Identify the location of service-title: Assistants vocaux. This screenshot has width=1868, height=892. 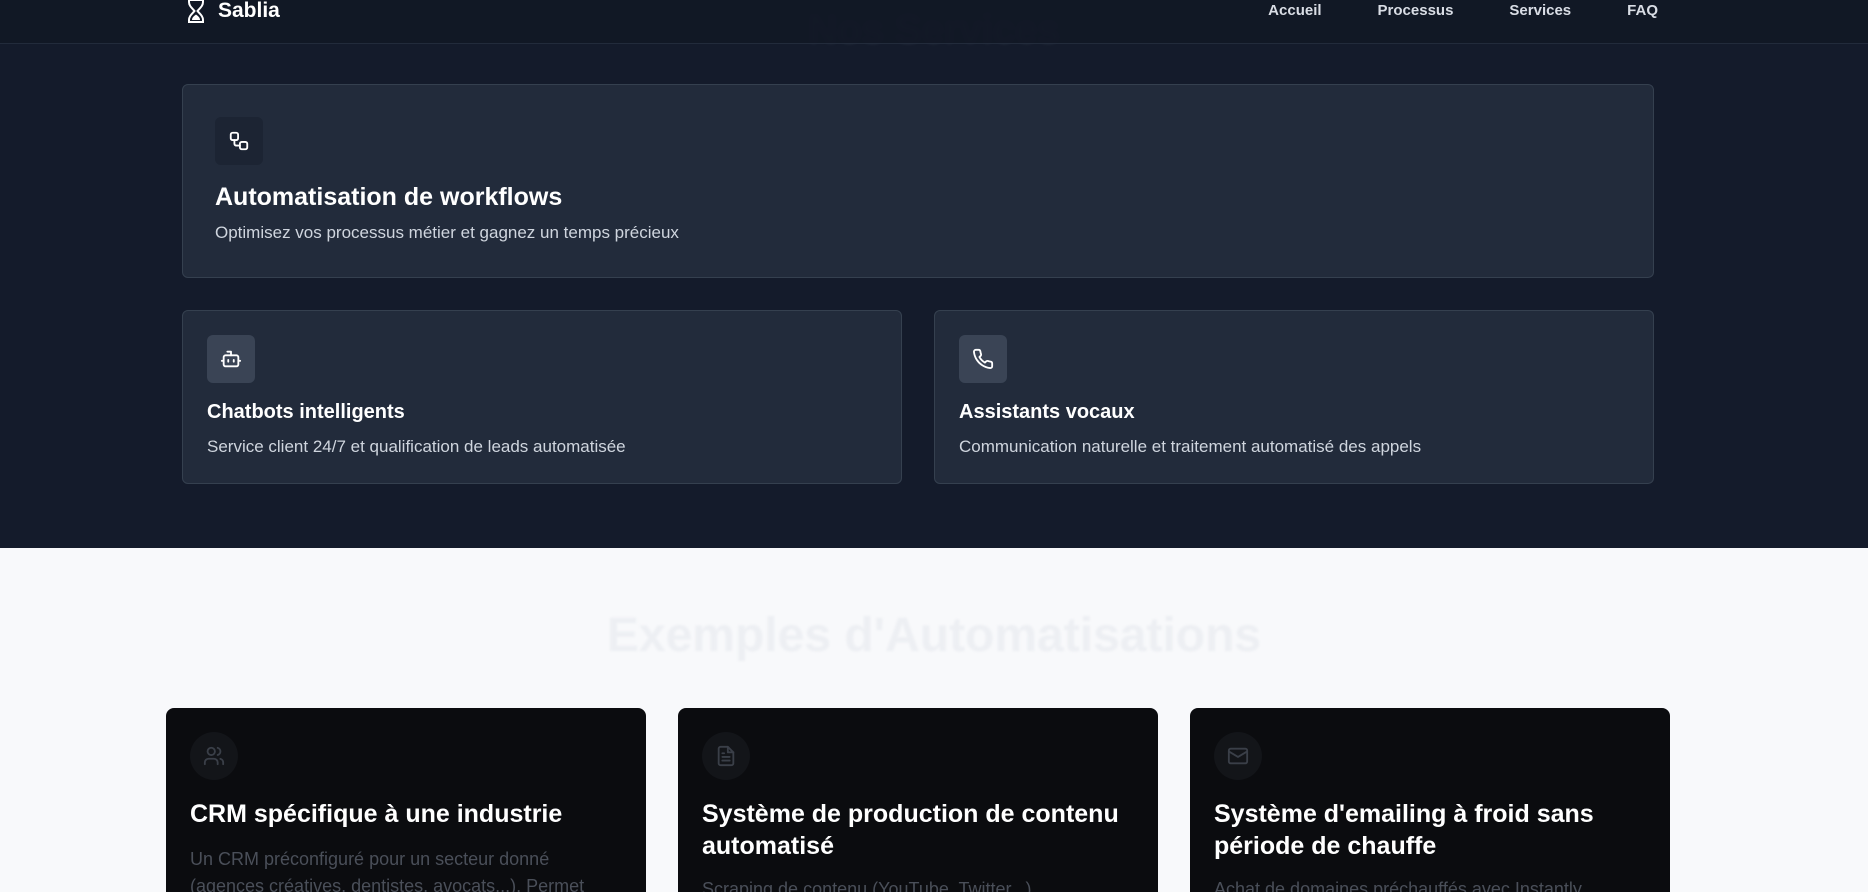
(1047, 412).